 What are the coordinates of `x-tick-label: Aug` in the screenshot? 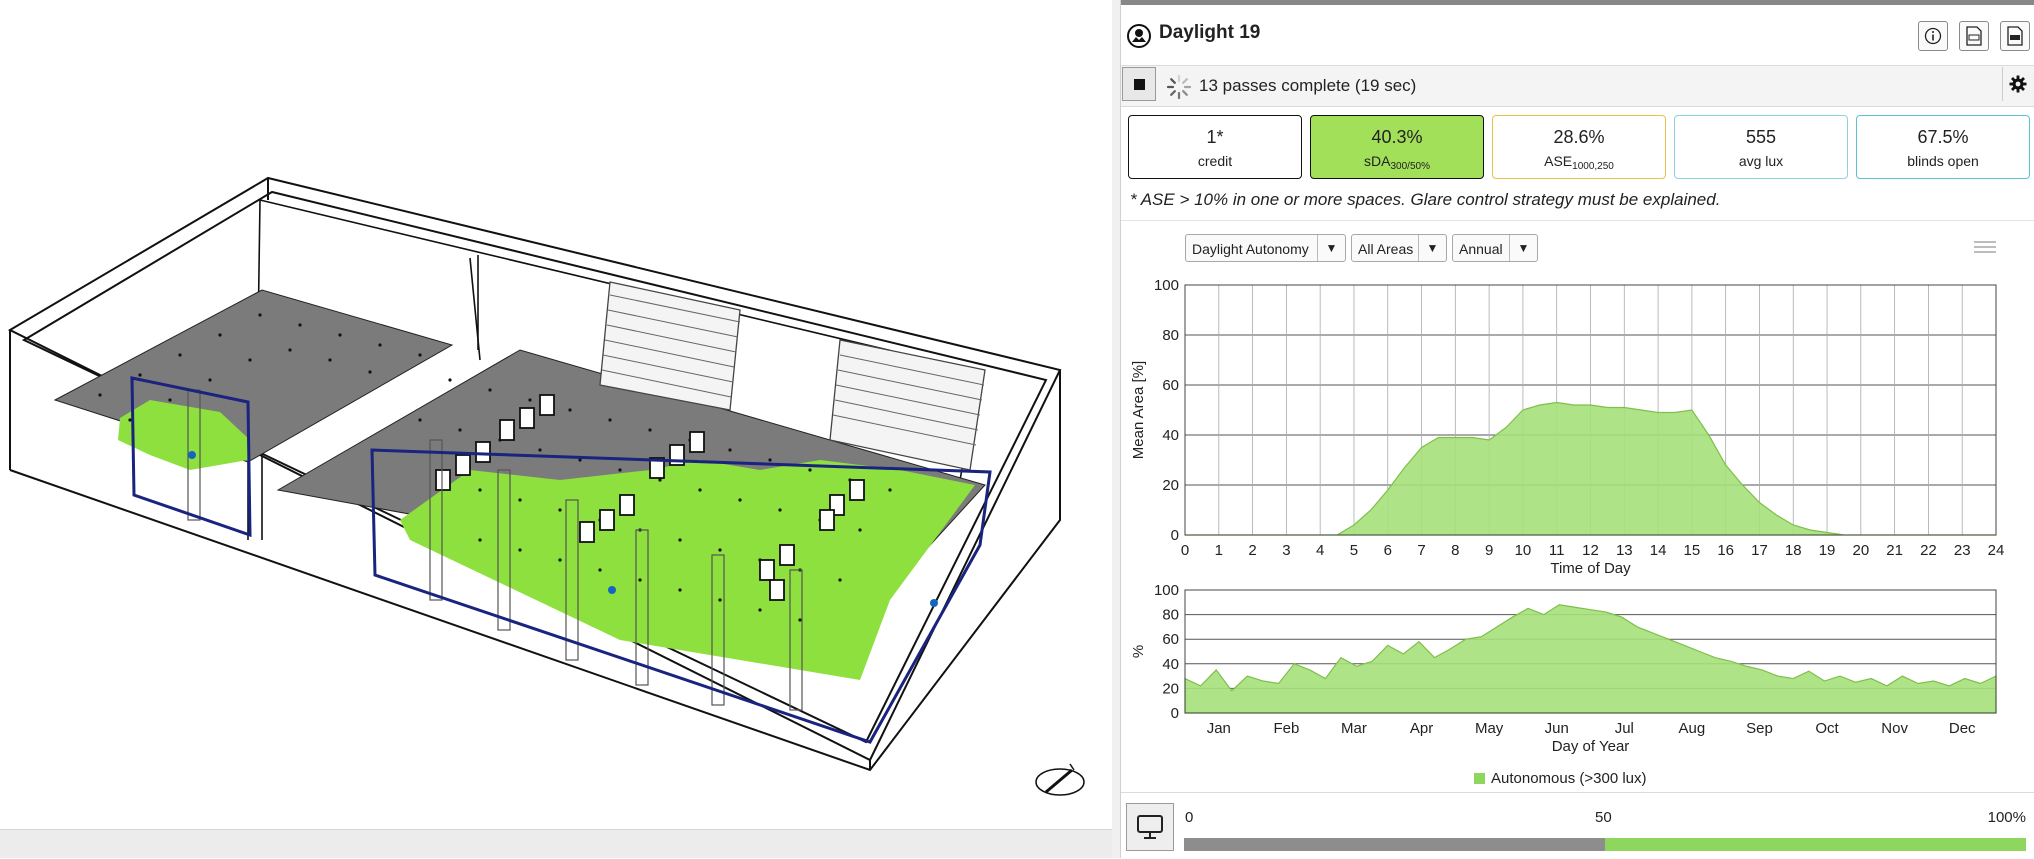 It's located at (1692, 728).